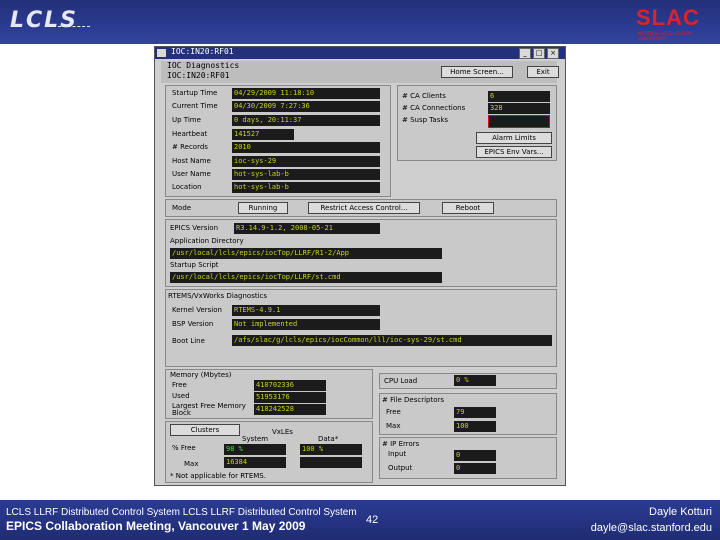 This screenshot has width=720, height=540. Describe the element at coordinates (201, 375) in the screenshot. I see `memory-section-label: Memory (Mbytes)` at that location.